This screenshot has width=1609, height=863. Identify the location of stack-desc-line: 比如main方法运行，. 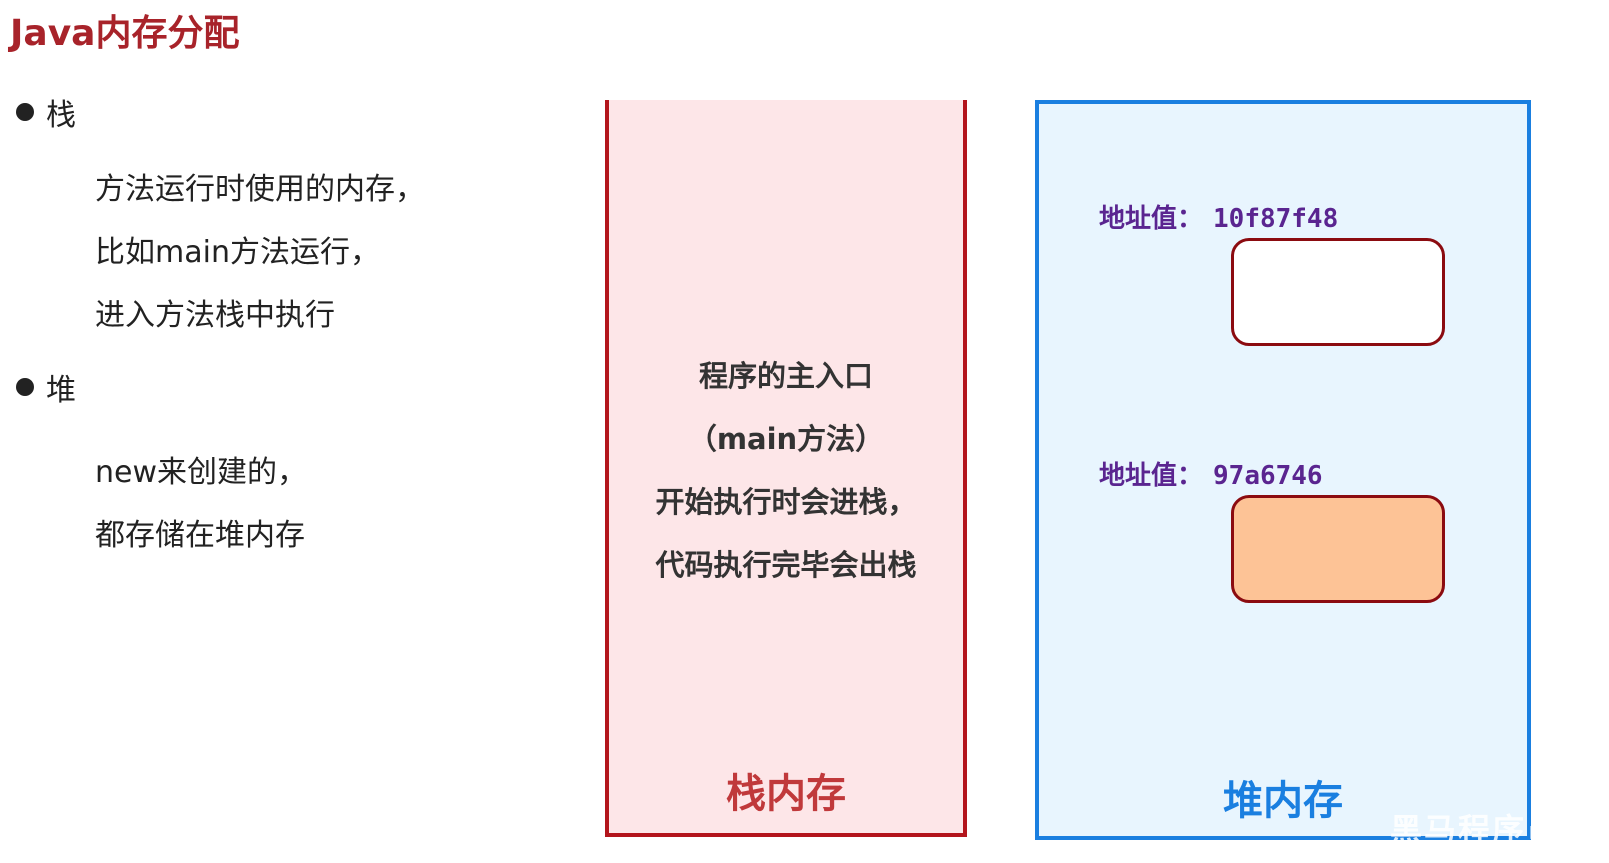
(237, 252).